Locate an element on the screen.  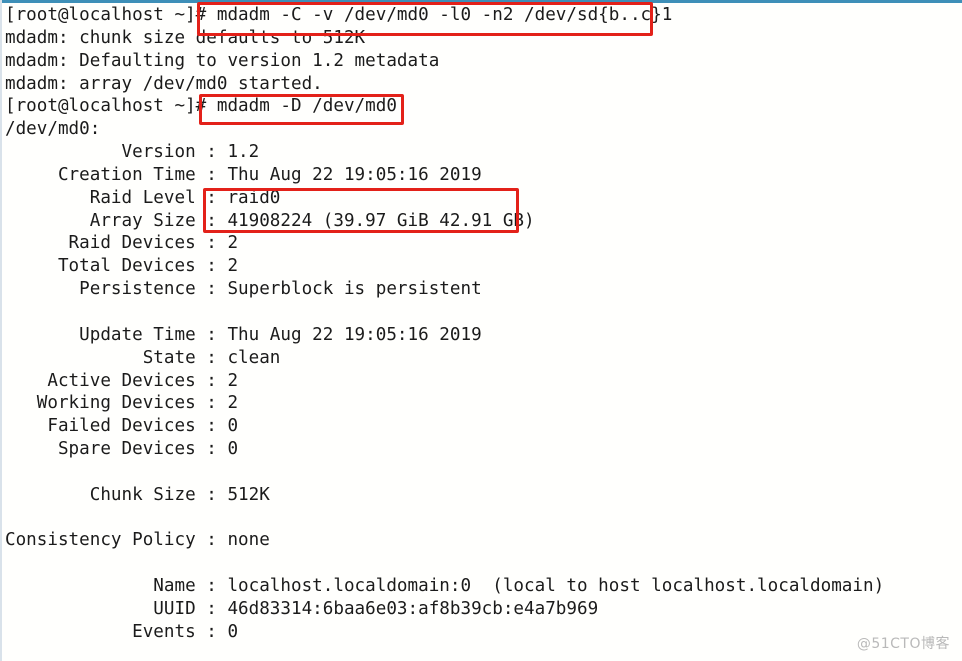
terminal-line: mdadm: array /dev/md0 started. is located at coordinates (164, 83).